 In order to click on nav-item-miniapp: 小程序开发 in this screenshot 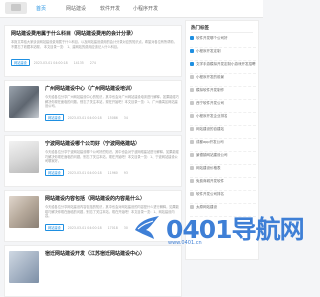, I will do `click(145, 8)`.